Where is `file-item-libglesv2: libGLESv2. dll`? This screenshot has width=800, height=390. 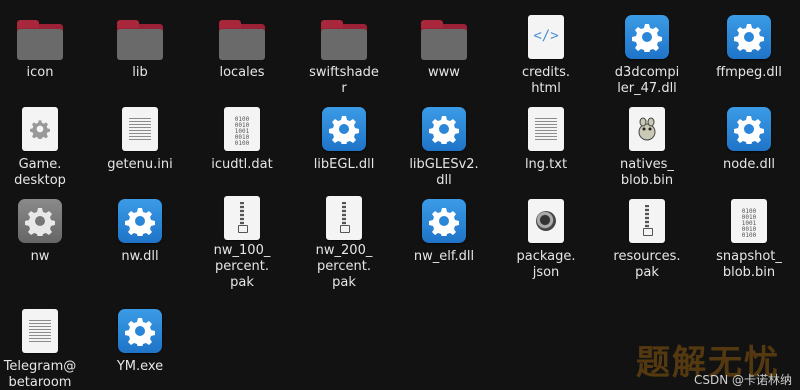
file-item-libglesv2: libGLESv2. dll is located at coordinates (444, 150).